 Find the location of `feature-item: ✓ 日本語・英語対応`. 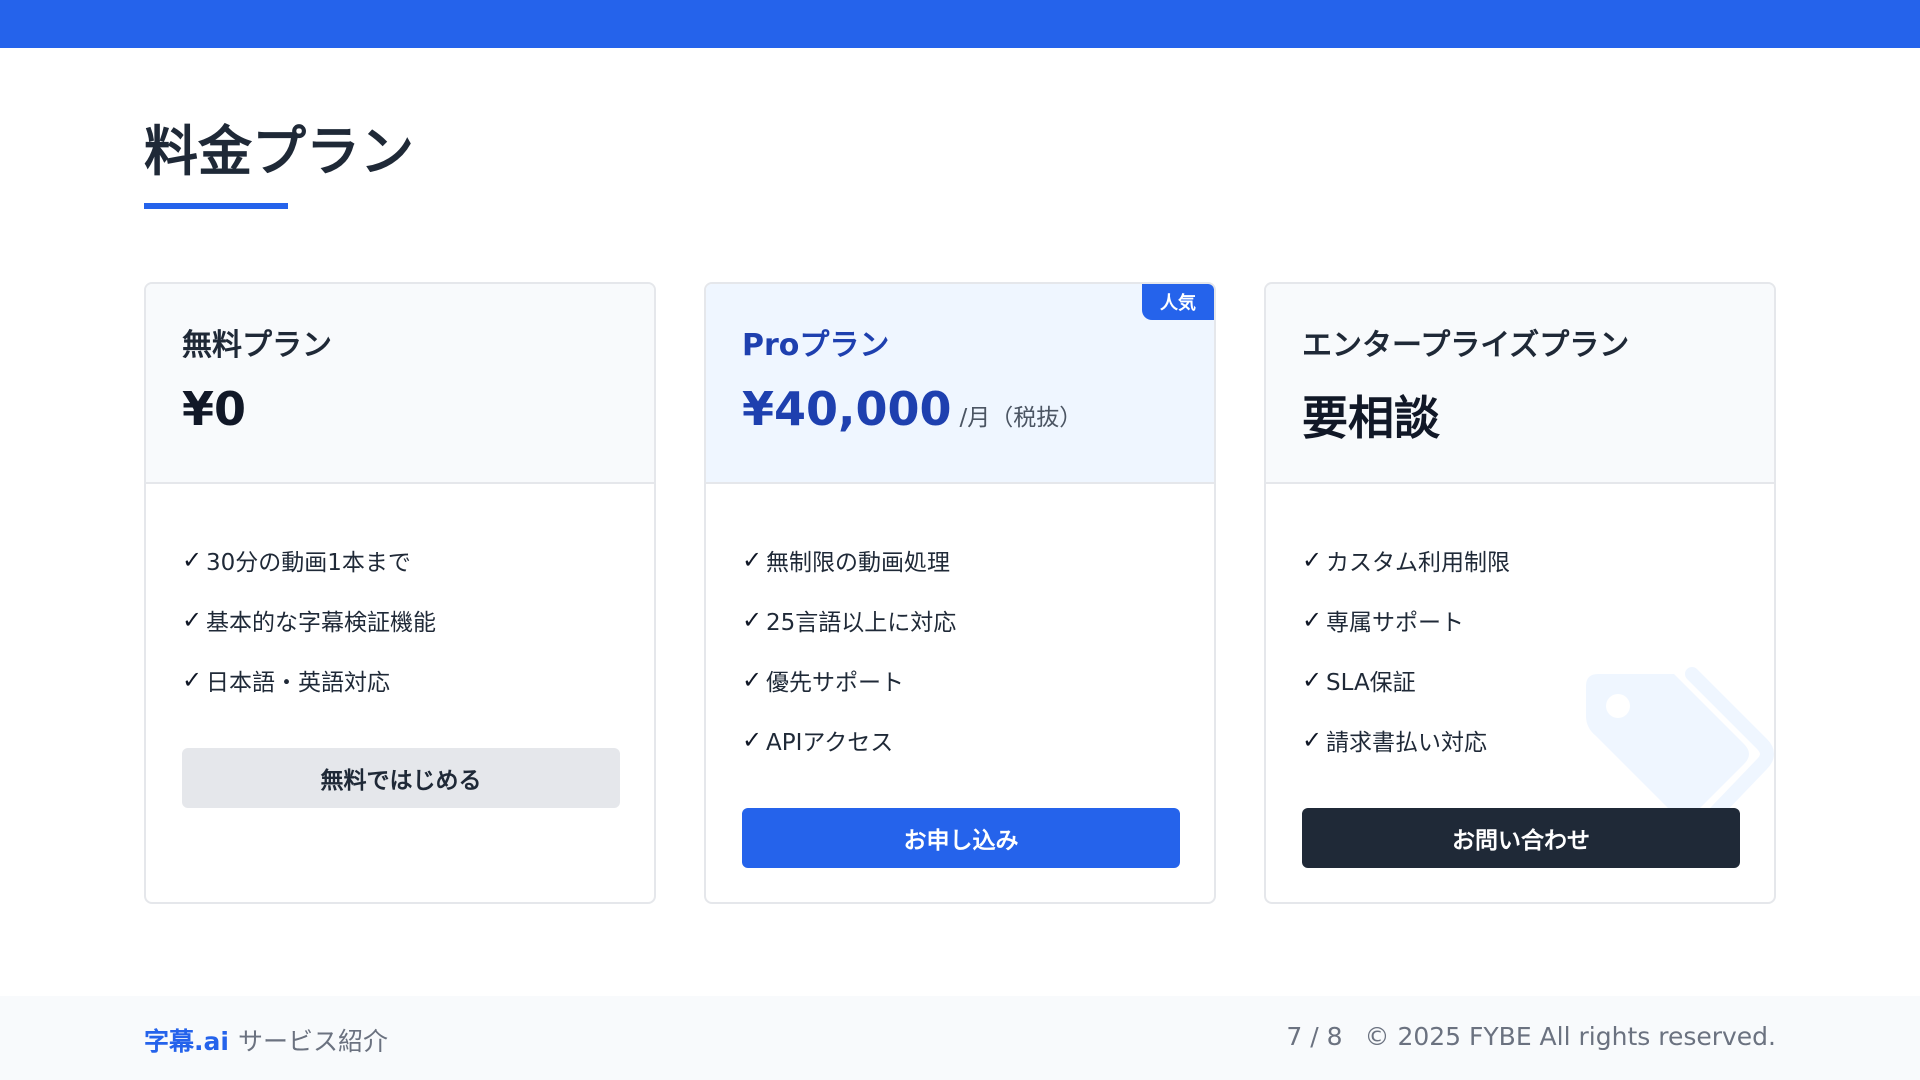

feature-item: ✓ 日本語・英語対応 is located at coordinates (309, 680).